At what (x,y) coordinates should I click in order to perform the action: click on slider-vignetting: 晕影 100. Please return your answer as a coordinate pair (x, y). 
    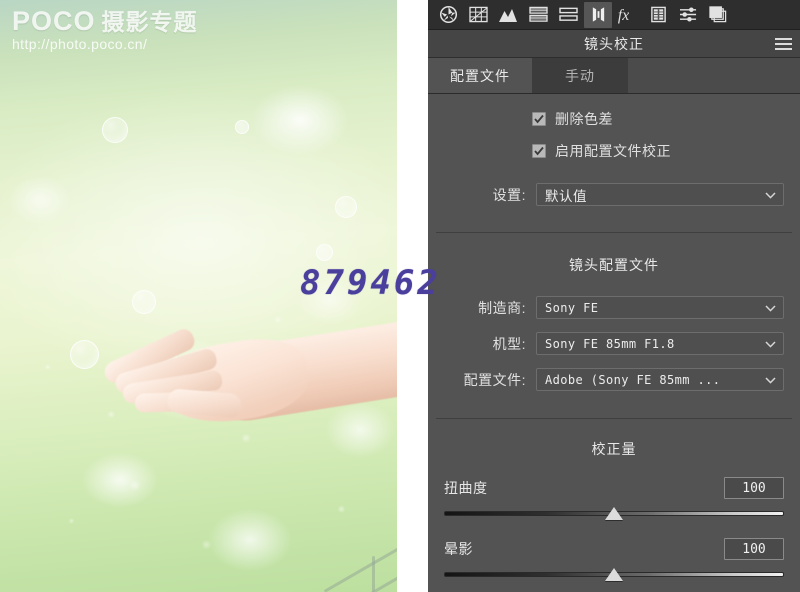
    Looking at the image, I should click on (614, 560).